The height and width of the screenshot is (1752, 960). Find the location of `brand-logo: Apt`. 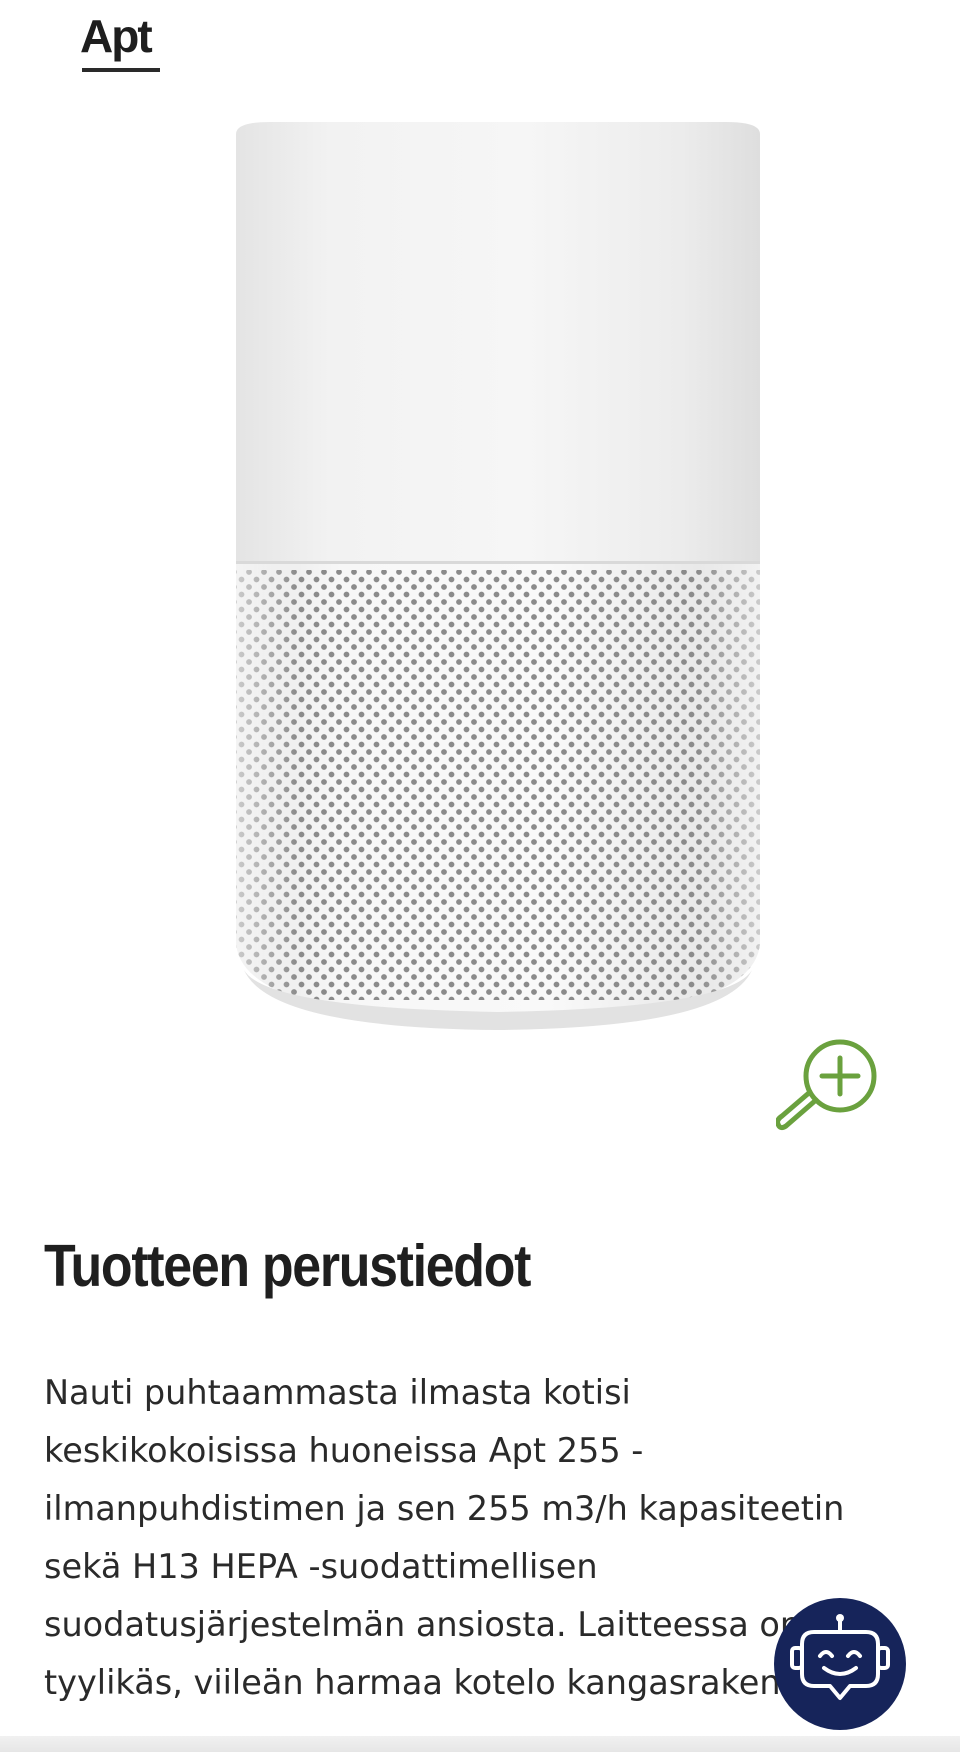

brand-logo: Apt is located at coordinates (121, 42).